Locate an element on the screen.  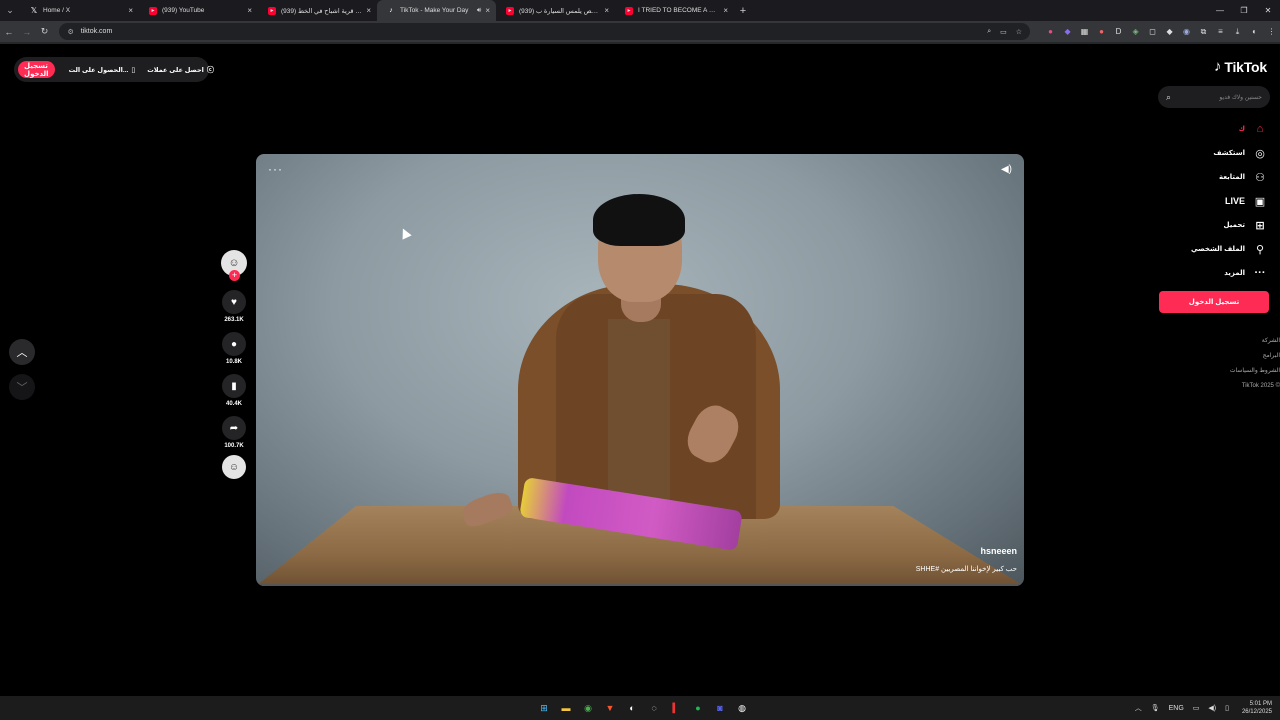
back-icon: ← is located at coordinates (9, 31).